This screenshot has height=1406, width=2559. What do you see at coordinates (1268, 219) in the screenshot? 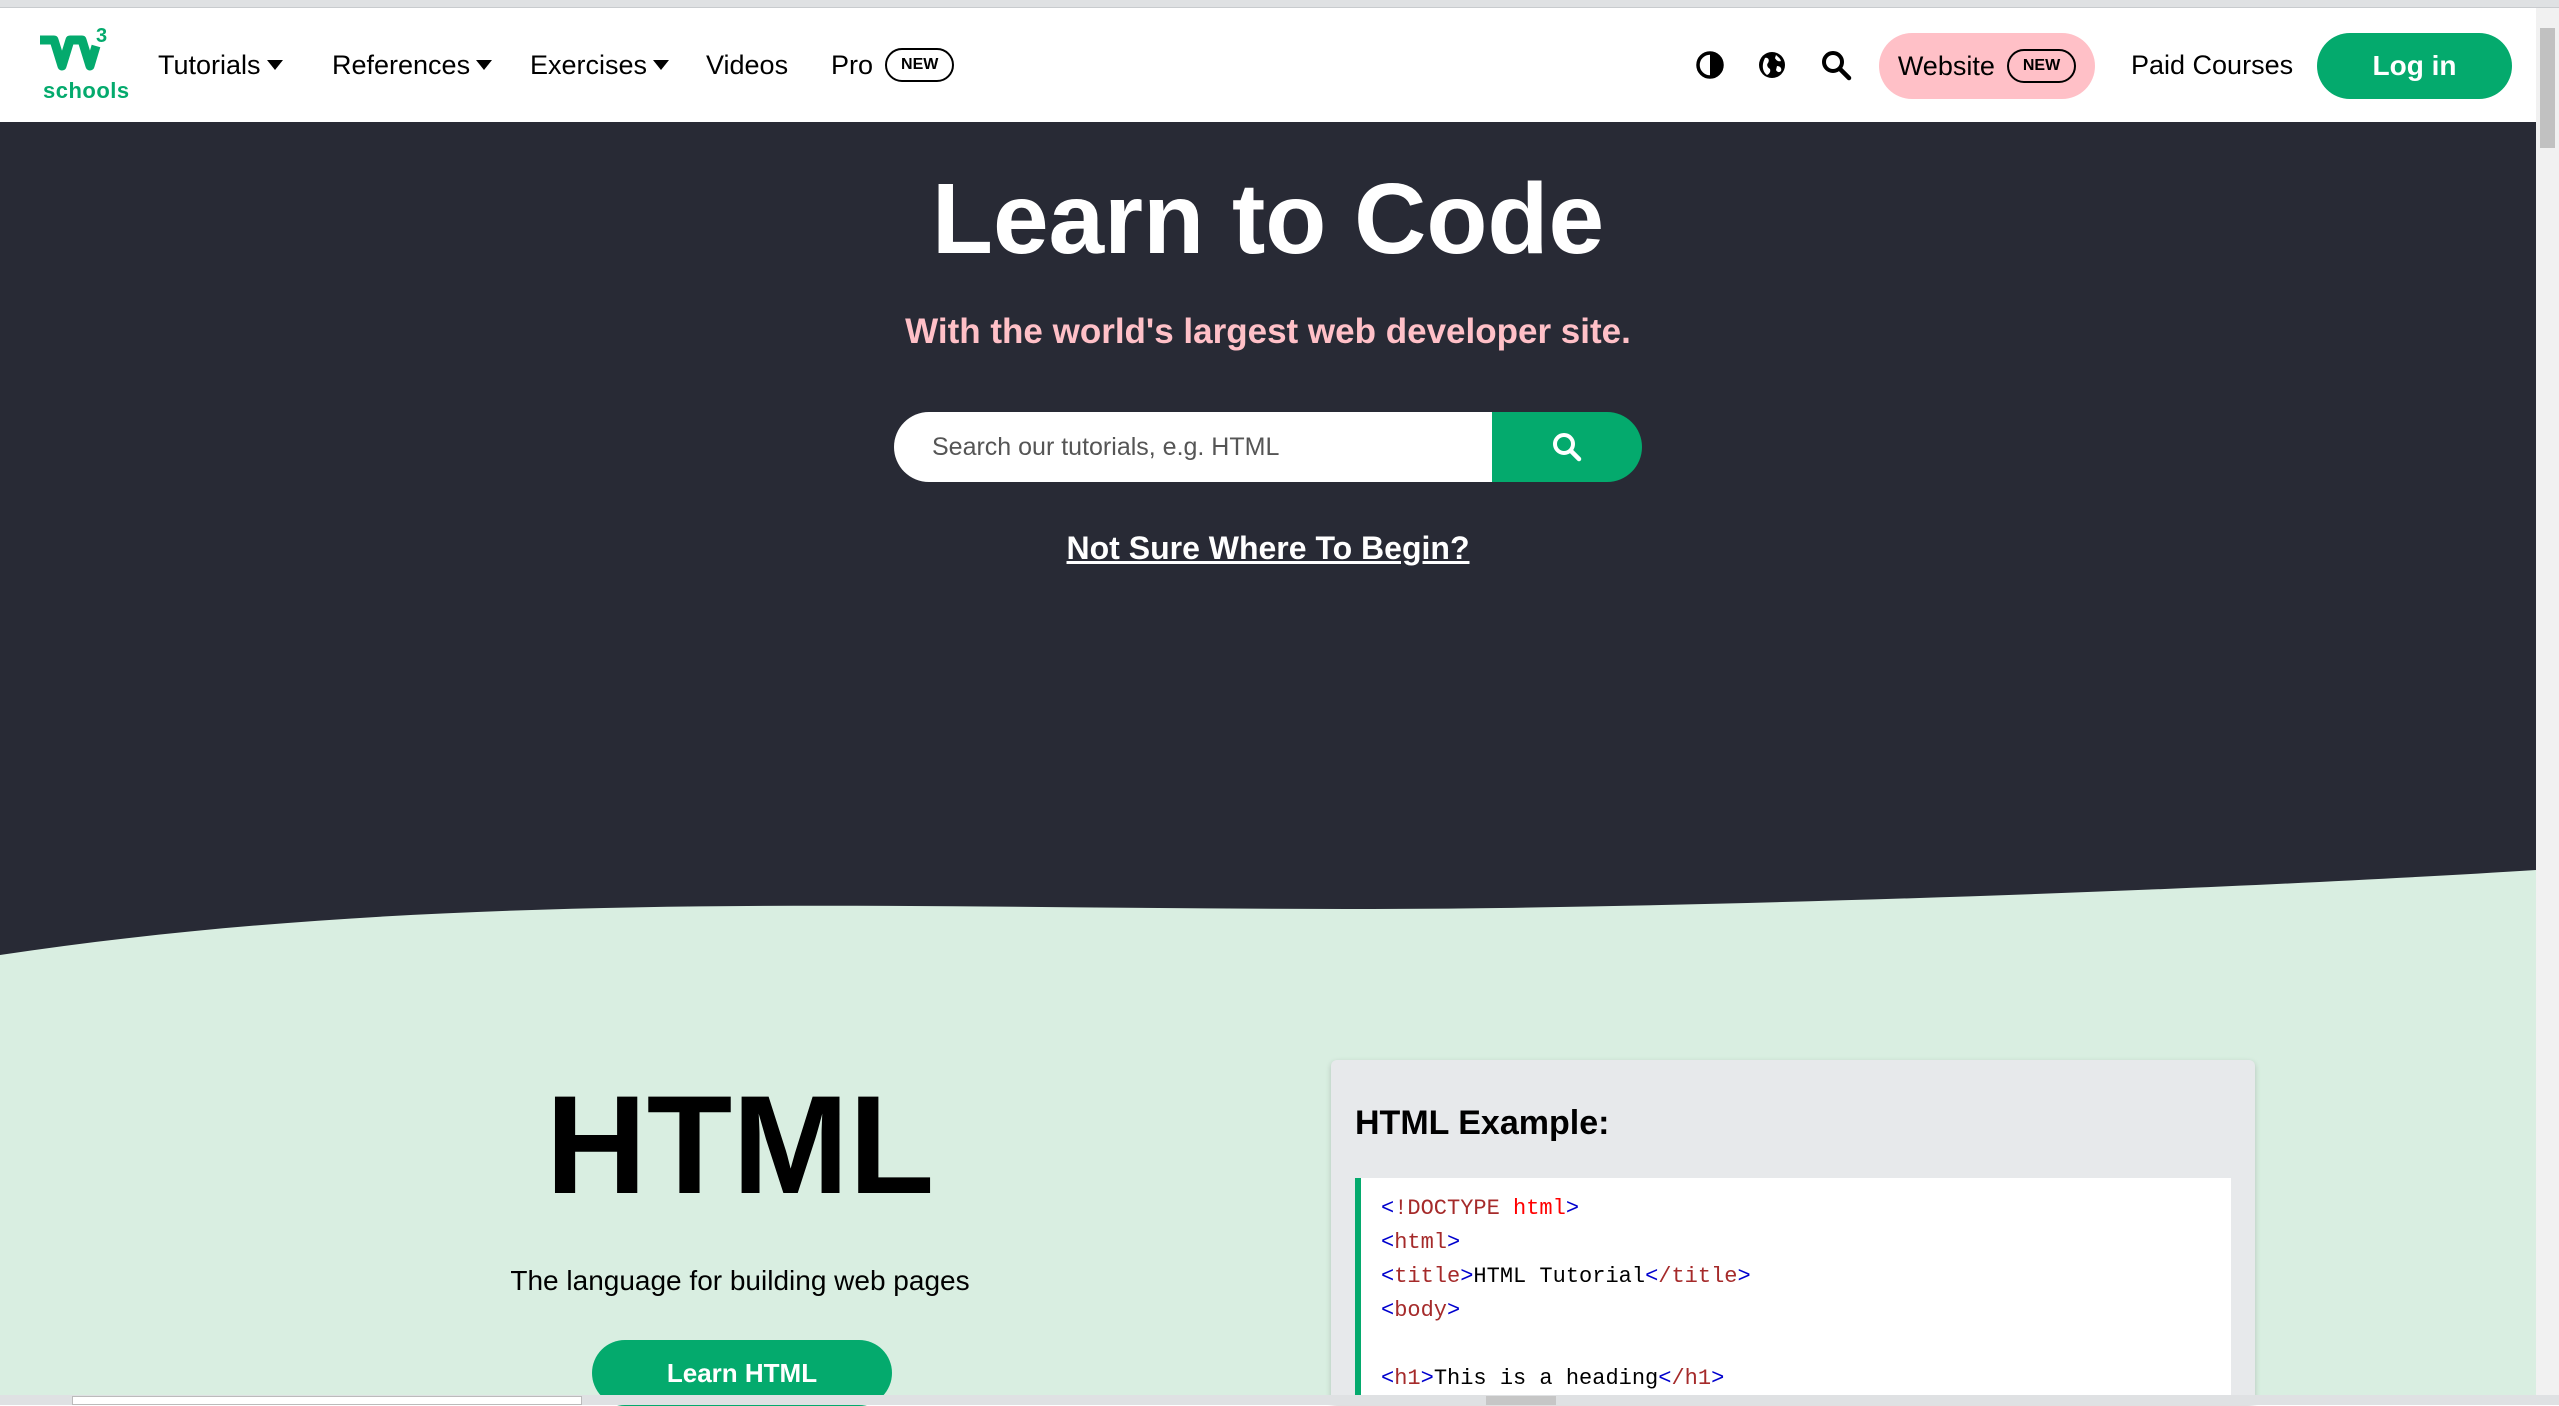
I see `hero-title: Learn to Code` at bounding box center [1268, 219].